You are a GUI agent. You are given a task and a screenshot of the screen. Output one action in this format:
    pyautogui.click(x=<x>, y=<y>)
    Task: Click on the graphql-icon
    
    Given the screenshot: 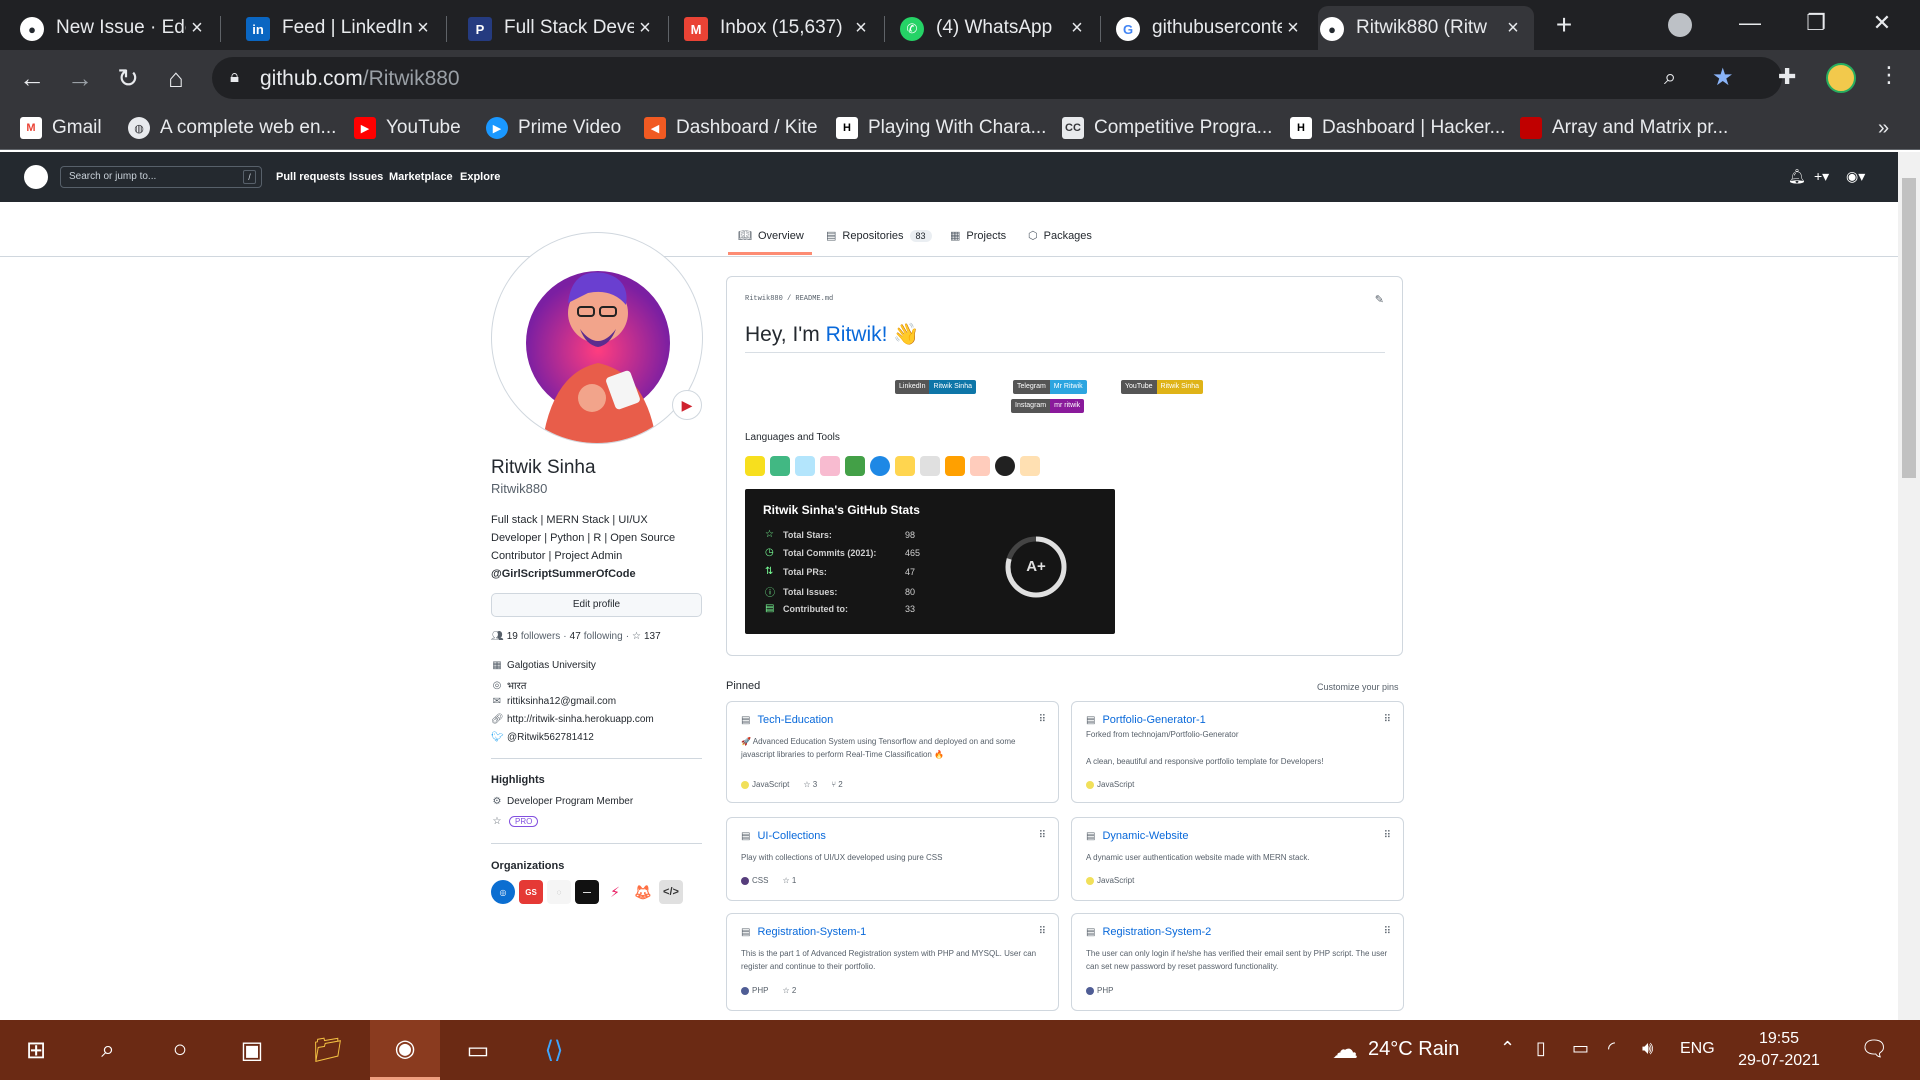 What is the action you would take?
    pyautogui.click(x=830, y=466)
    